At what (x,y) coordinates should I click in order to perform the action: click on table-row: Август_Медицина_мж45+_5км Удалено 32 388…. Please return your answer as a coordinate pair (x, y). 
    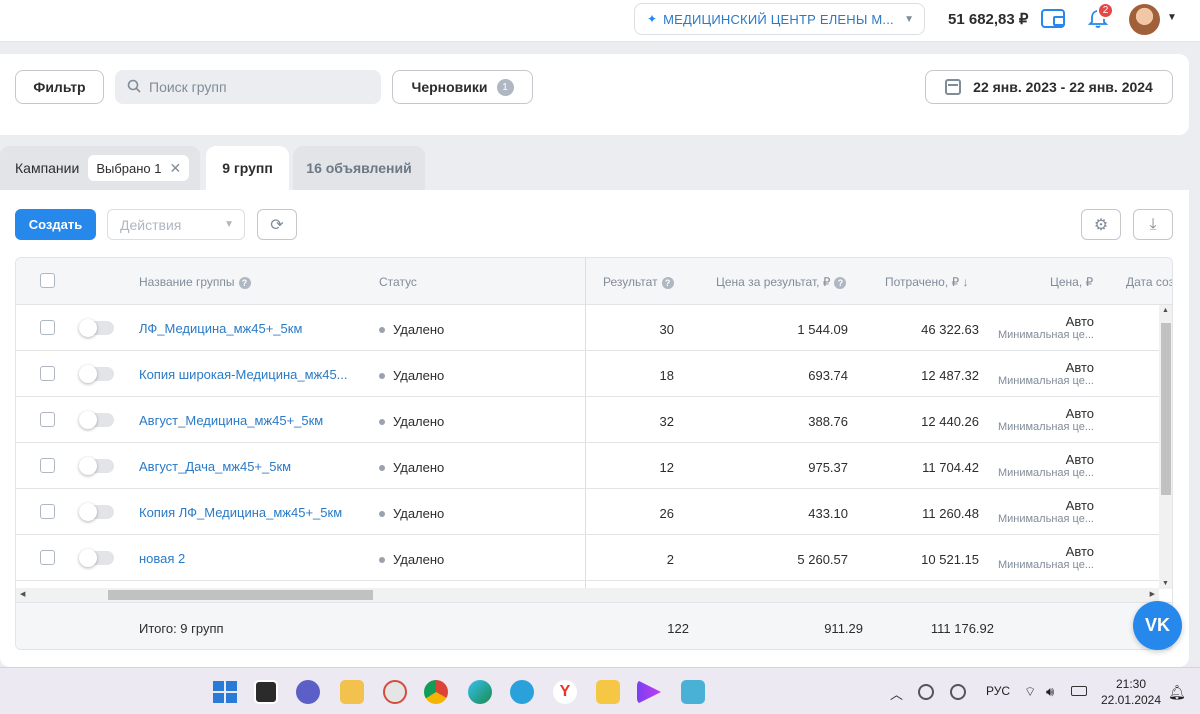
    Looking at the image, I should click on (587, 420).